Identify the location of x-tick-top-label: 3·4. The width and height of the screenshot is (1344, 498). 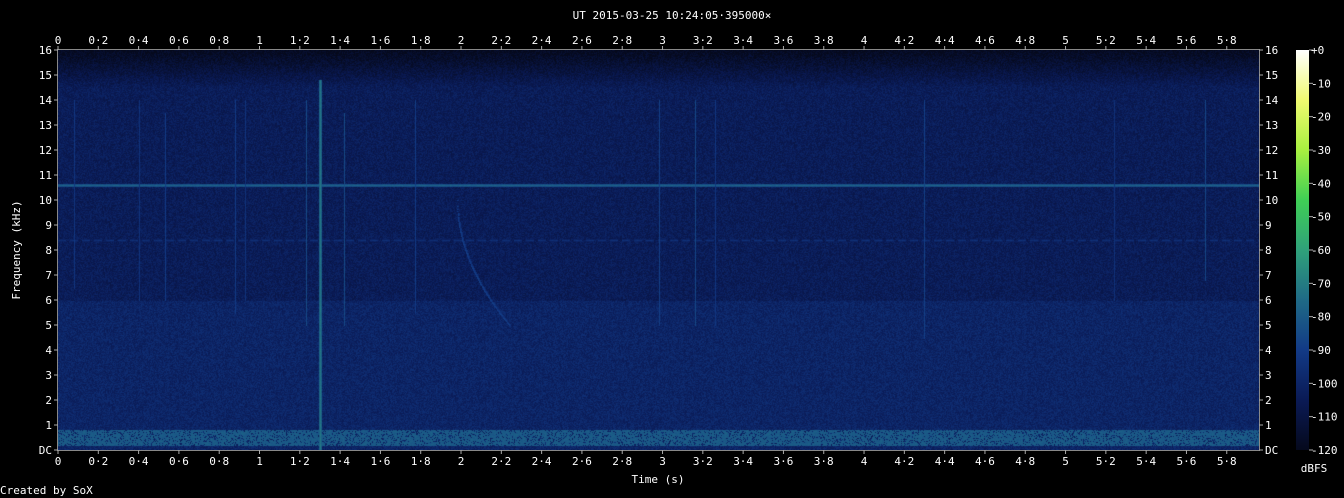
(743, 40).